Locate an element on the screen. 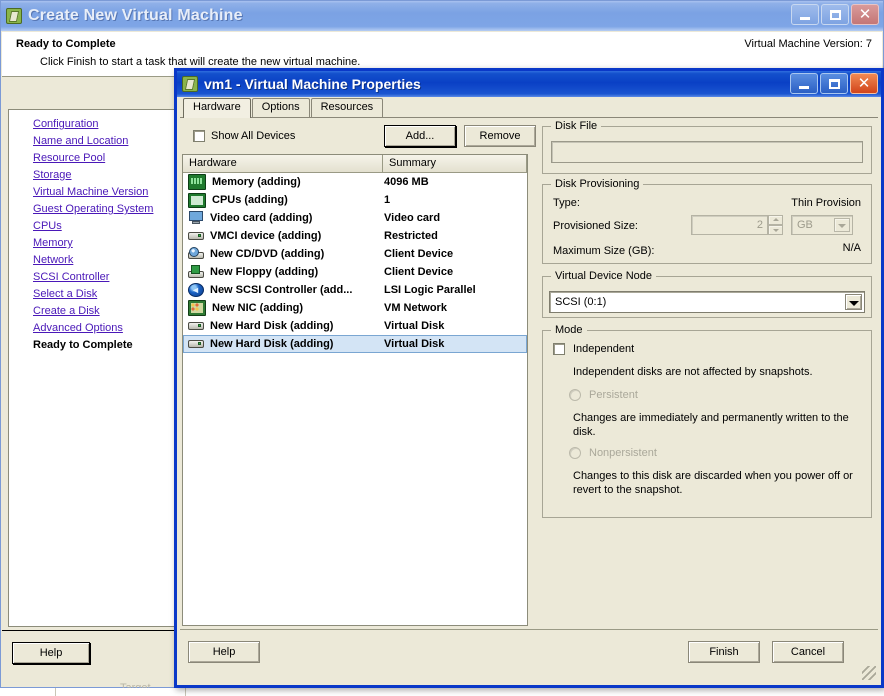 This screenshot has width=884, height=696. table-row: New Hard Disk (adding) Virtual Disk is located at coordinates (355, 326).